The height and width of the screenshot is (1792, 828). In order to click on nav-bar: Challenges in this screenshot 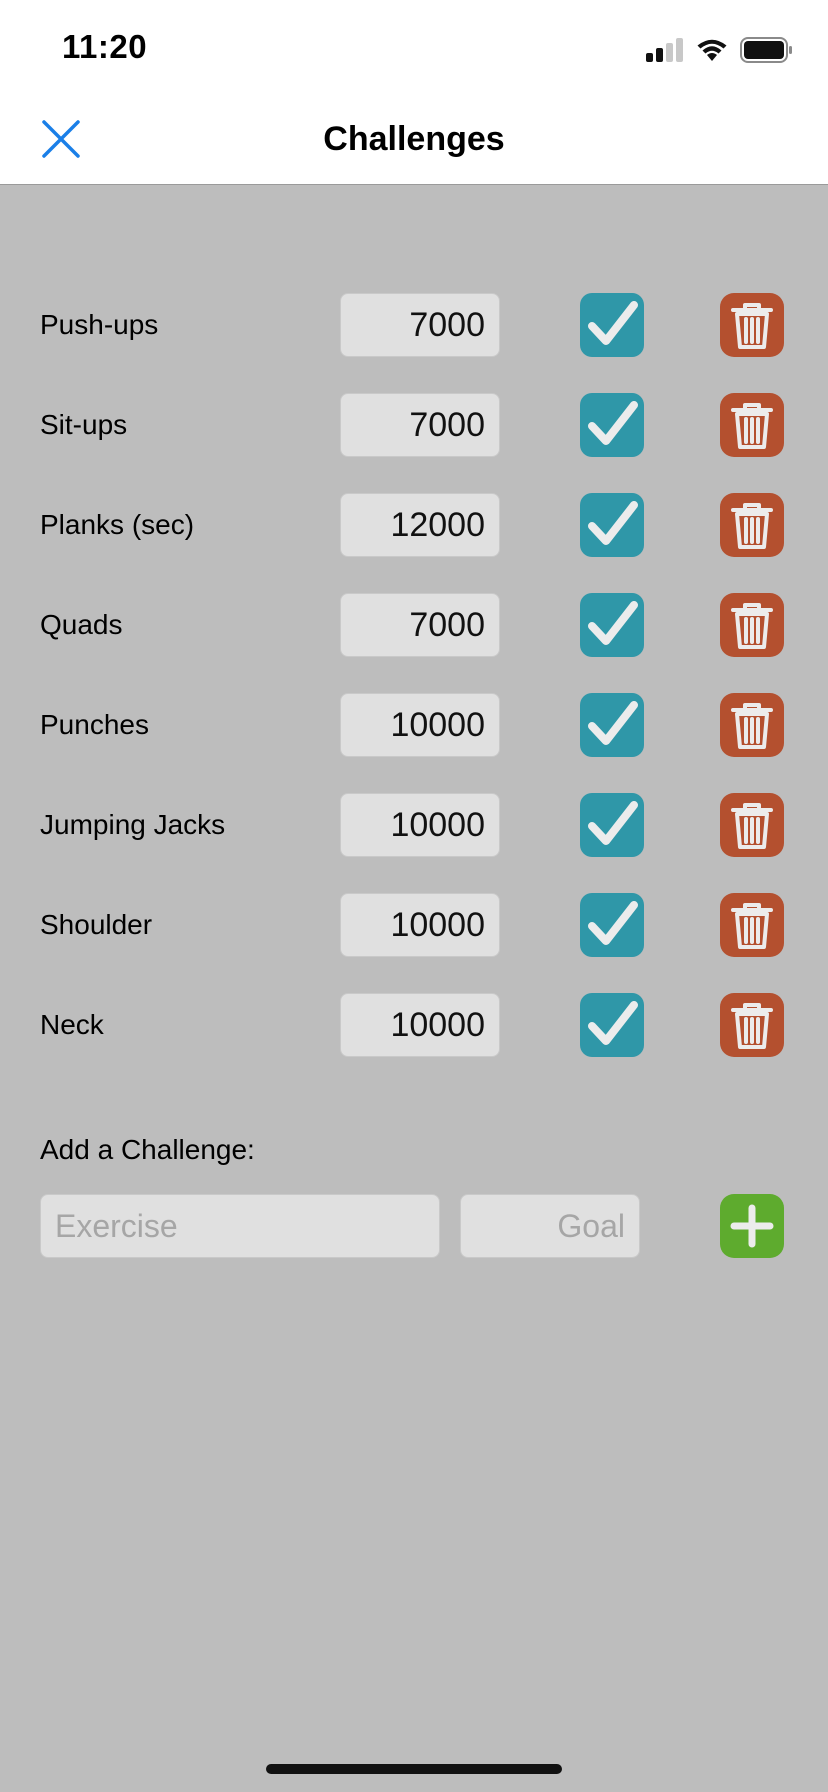, I will do `click(414, 138)`.